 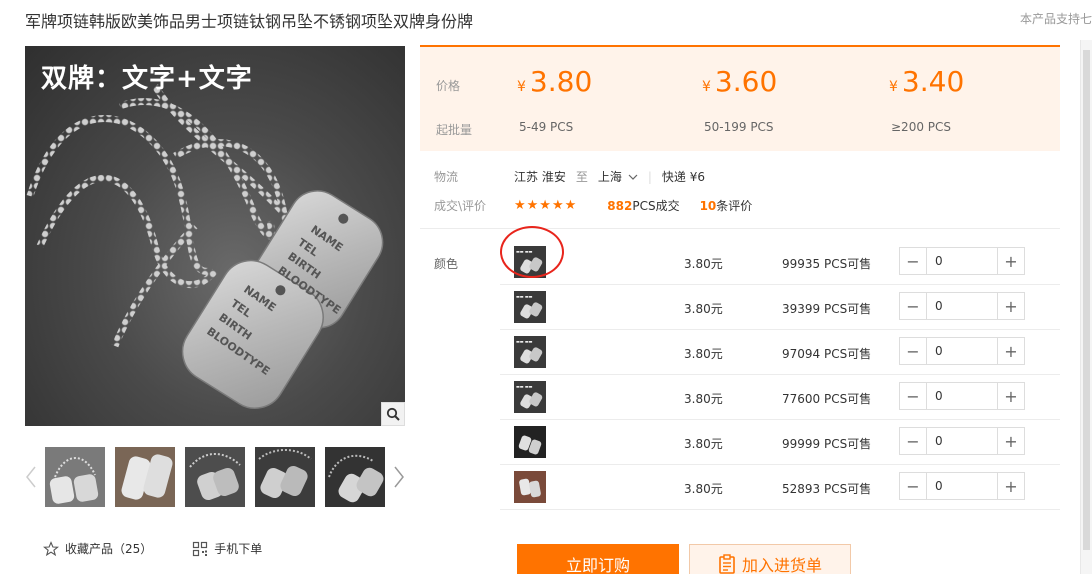 I want to click on chevron-down-icon, so click(x=633, y=177).